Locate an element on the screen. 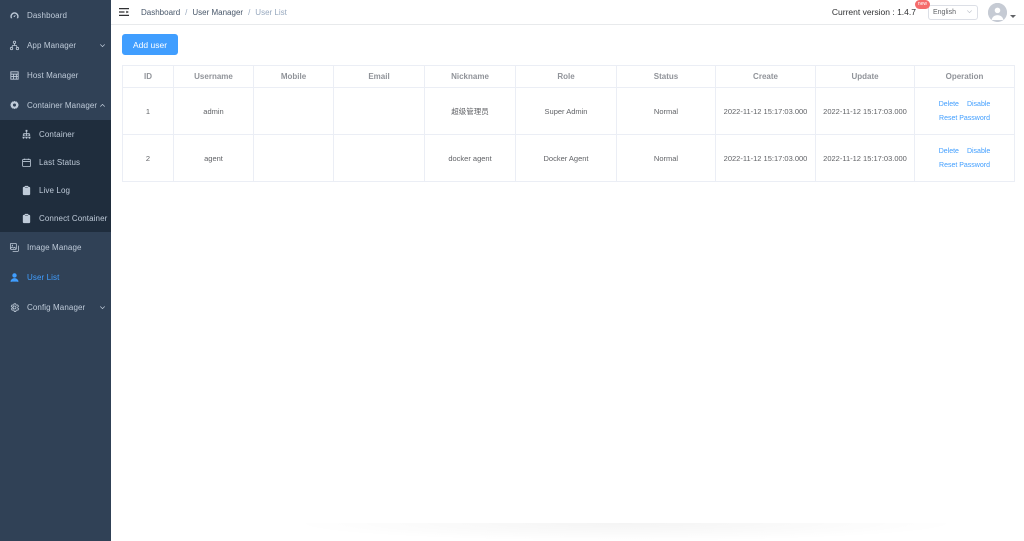 The width and height of the screenshot is (1024, 541). breadcrumb-item-user-list: User List is located at coordinates (271, 12).